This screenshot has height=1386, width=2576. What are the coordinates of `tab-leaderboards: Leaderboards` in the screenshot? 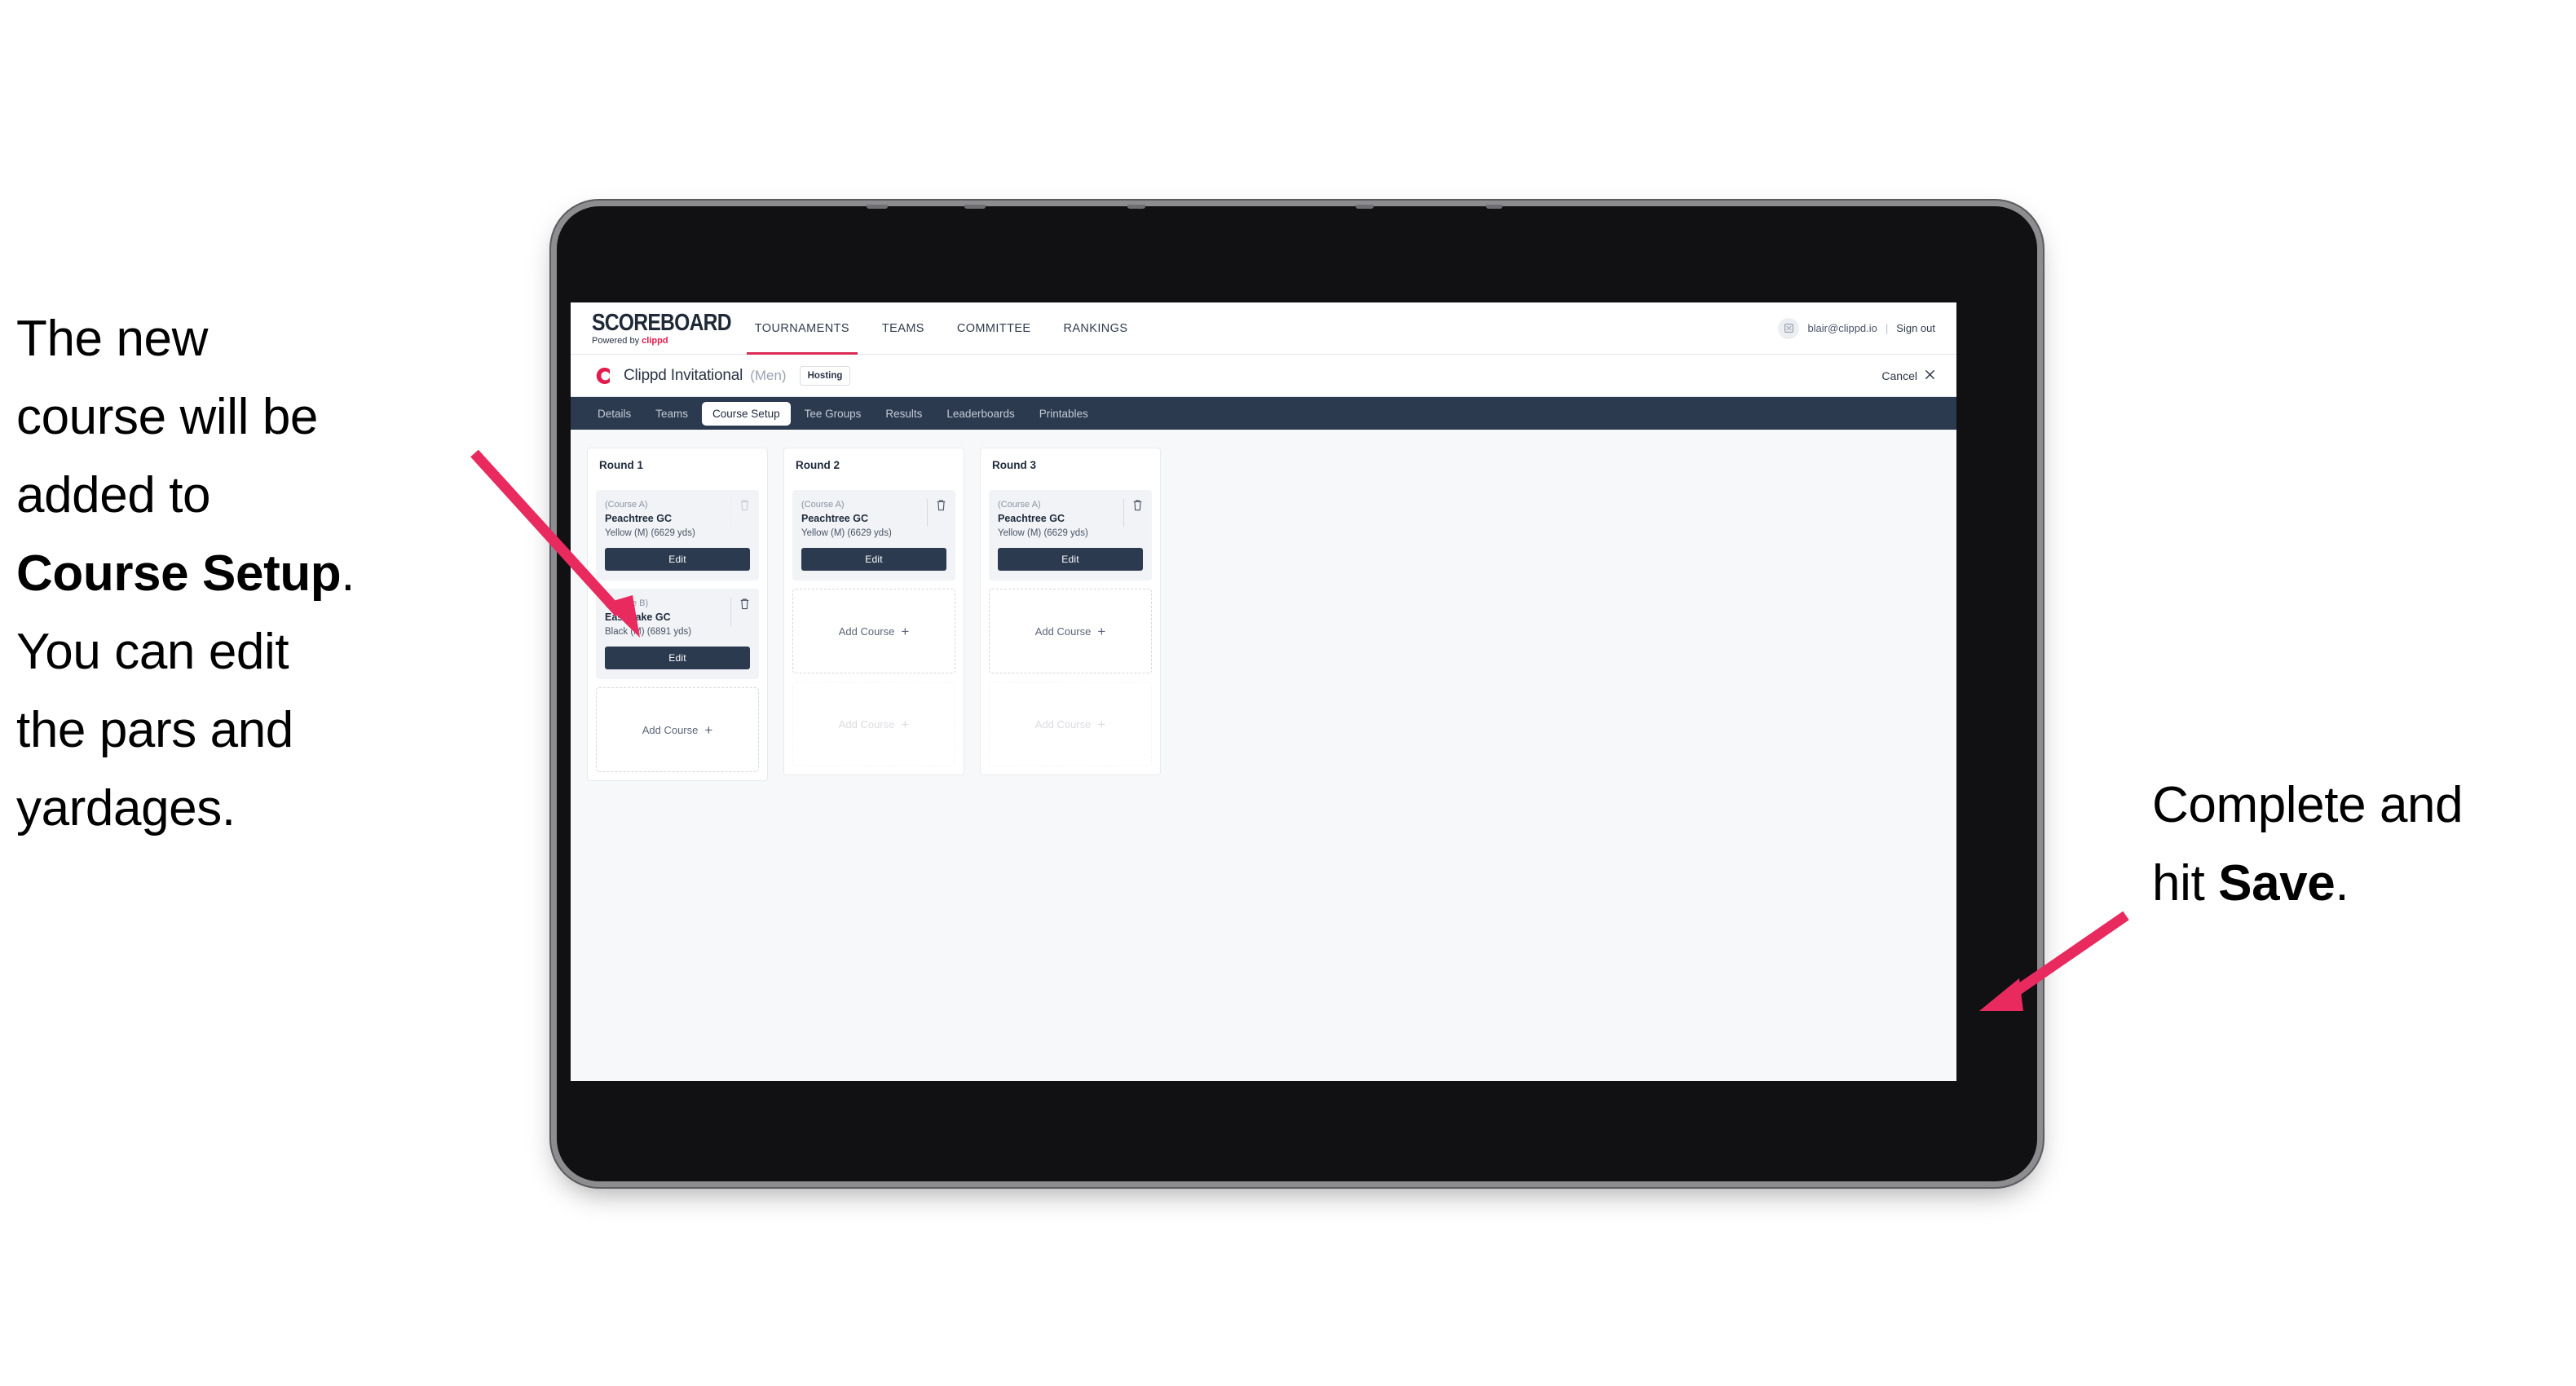 It's located at (980, 414).